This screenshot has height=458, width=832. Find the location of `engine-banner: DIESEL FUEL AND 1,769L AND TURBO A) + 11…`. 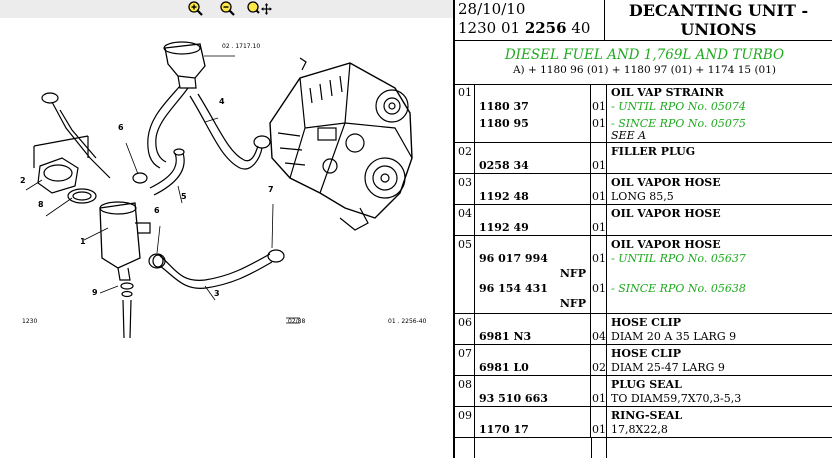

engine-banner: DIESEL FUEL AND 1,769L AND TURBO A) + 11… is located at coordinates (643, 63).